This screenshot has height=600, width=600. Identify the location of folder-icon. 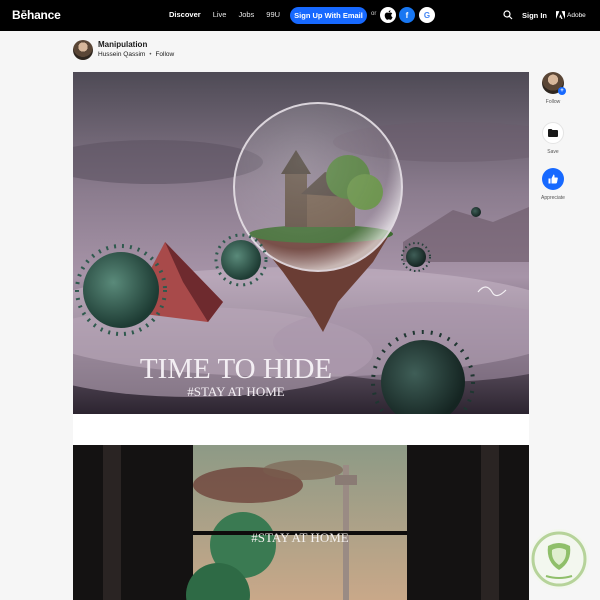
(553, 133).